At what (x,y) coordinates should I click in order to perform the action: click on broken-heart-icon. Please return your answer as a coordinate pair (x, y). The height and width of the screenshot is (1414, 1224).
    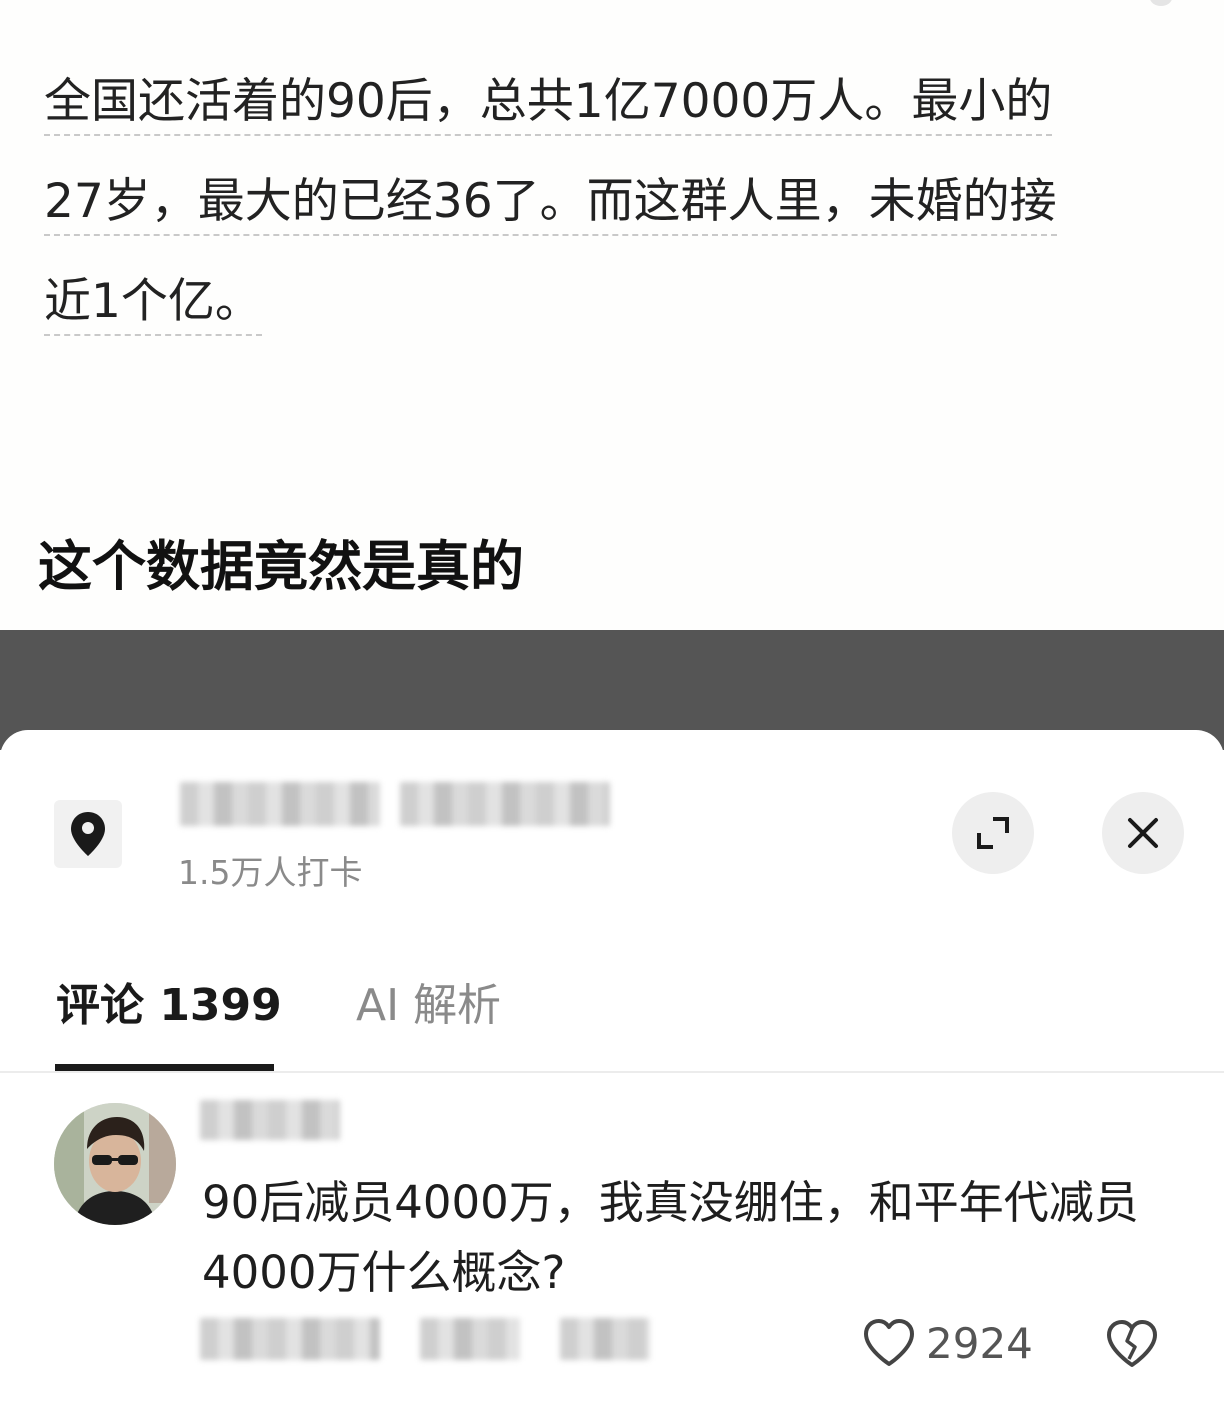
    Looking at the image, I should click on (1132, 1343).